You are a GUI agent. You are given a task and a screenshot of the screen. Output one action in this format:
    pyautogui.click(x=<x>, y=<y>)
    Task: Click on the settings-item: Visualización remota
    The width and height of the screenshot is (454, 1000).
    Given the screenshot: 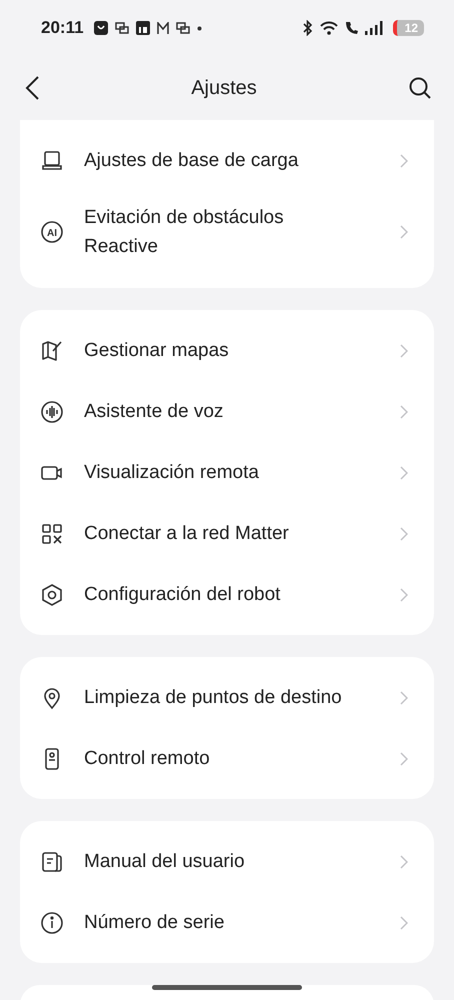 What is the action you would take?
    pyautogui.click(x=227, y=472)
    